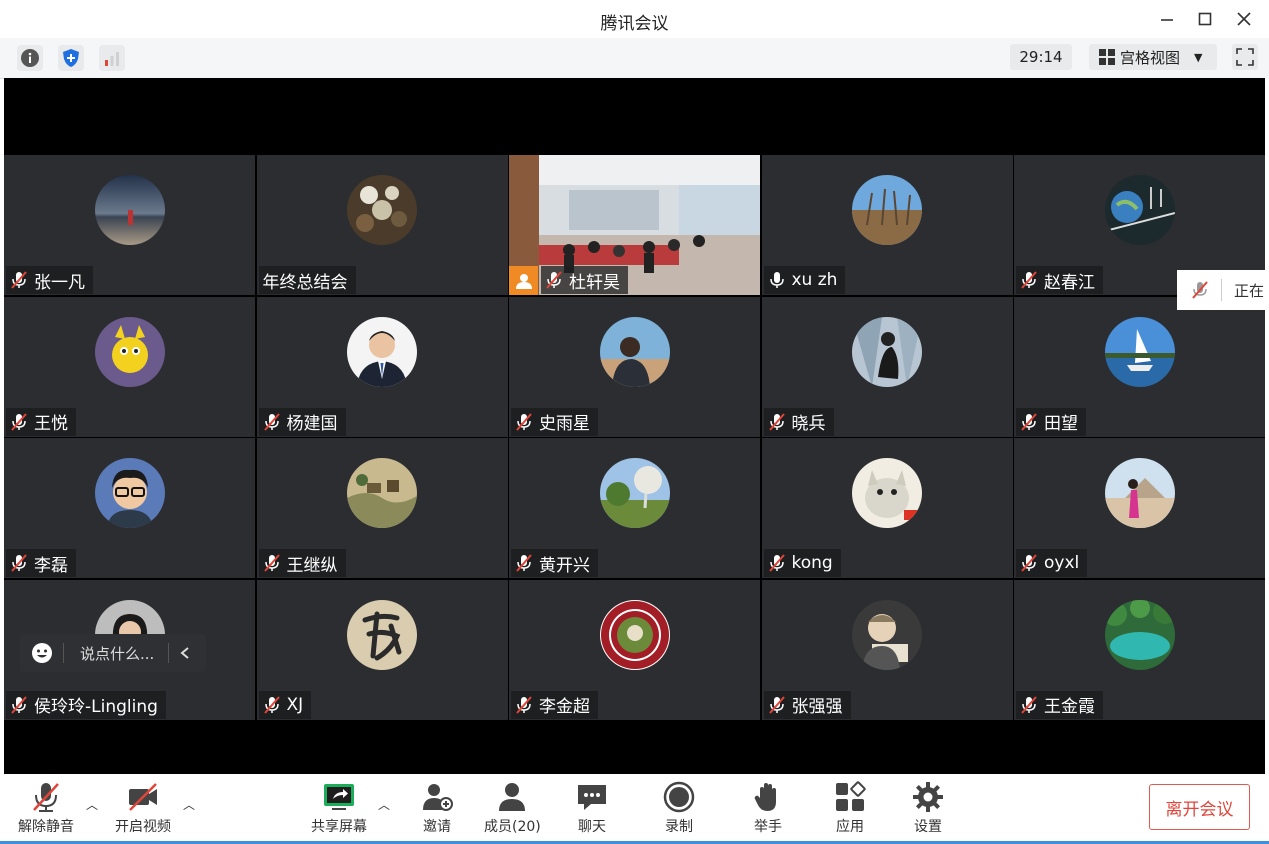  Describe the element at coordinates (437, 808) in the screenshot. I see `invite-button: 邀请` at that location.